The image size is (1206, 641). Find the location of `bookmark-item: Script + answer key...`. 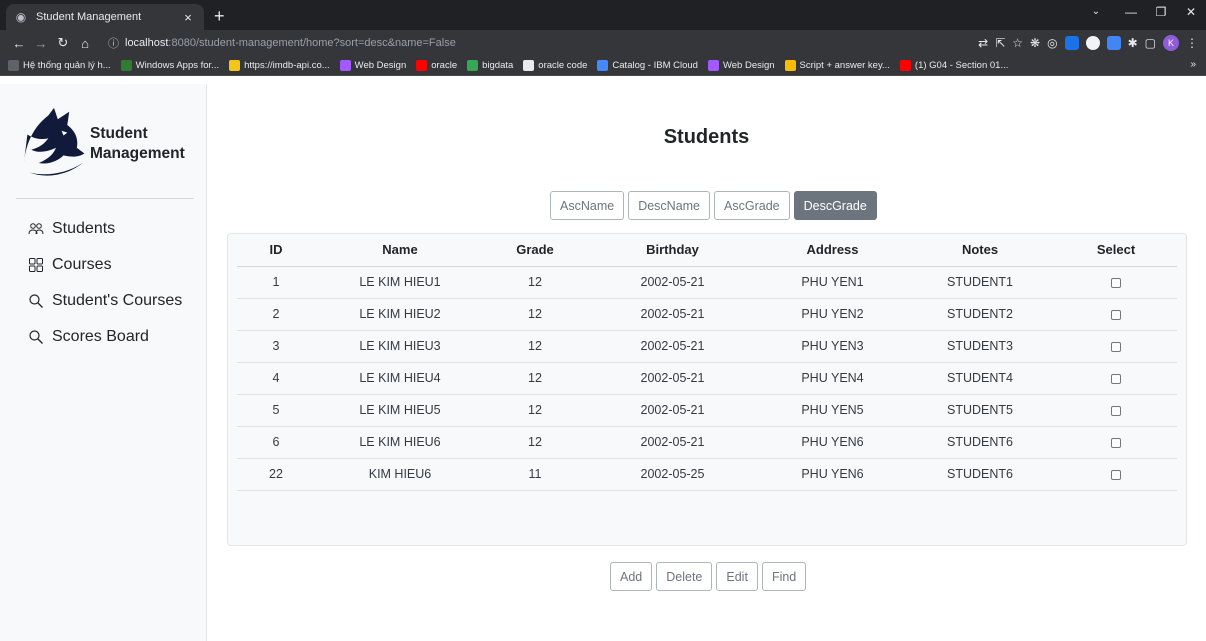

bookmark-item: Script + answer key... is located at coordinates (837, 65).